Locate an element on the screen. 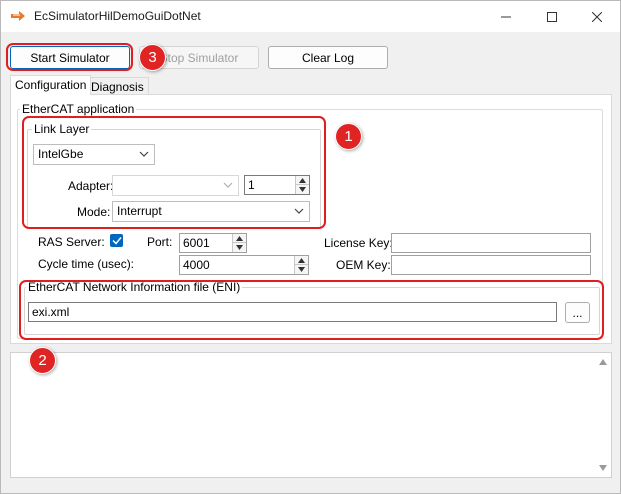  tab-configuration: Configuration is located at coordinates (51, 85).